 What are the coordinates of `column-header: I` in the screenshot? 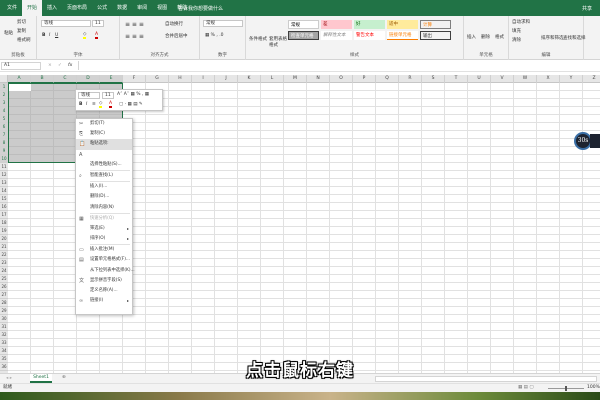 It's located at (203, 79).